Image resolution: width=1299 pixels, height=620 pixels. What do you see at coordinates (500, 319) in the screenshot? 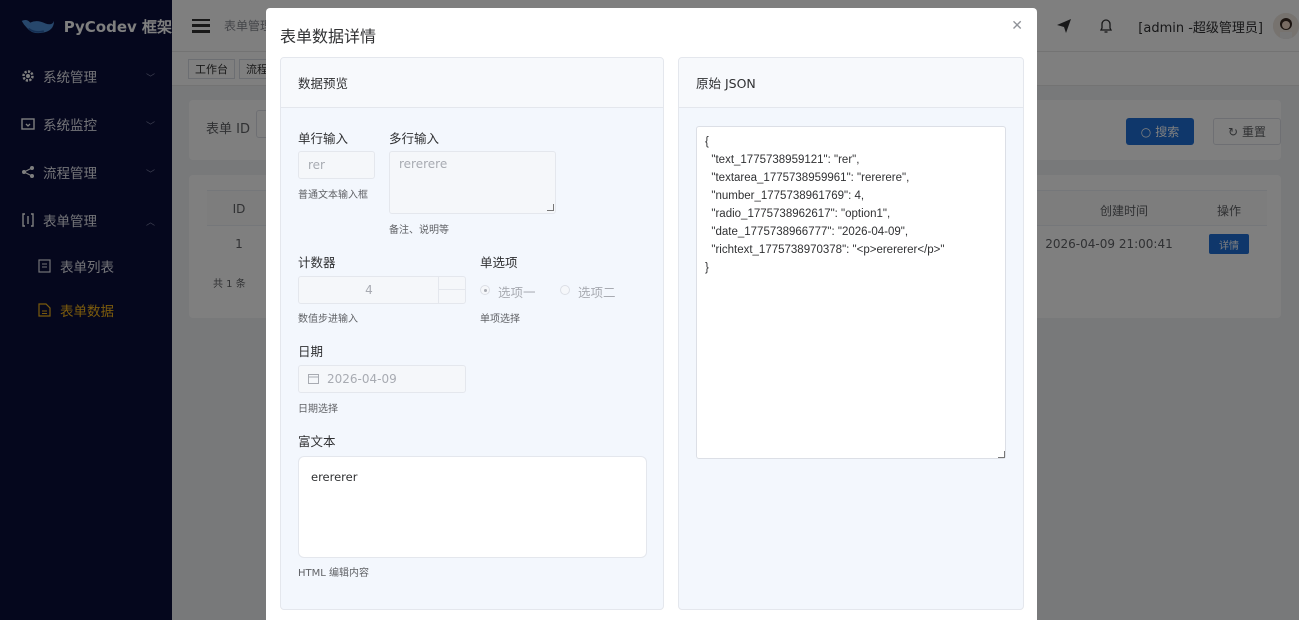
I see `radio-hint: 单项选择` at bounding box center [500, 319].